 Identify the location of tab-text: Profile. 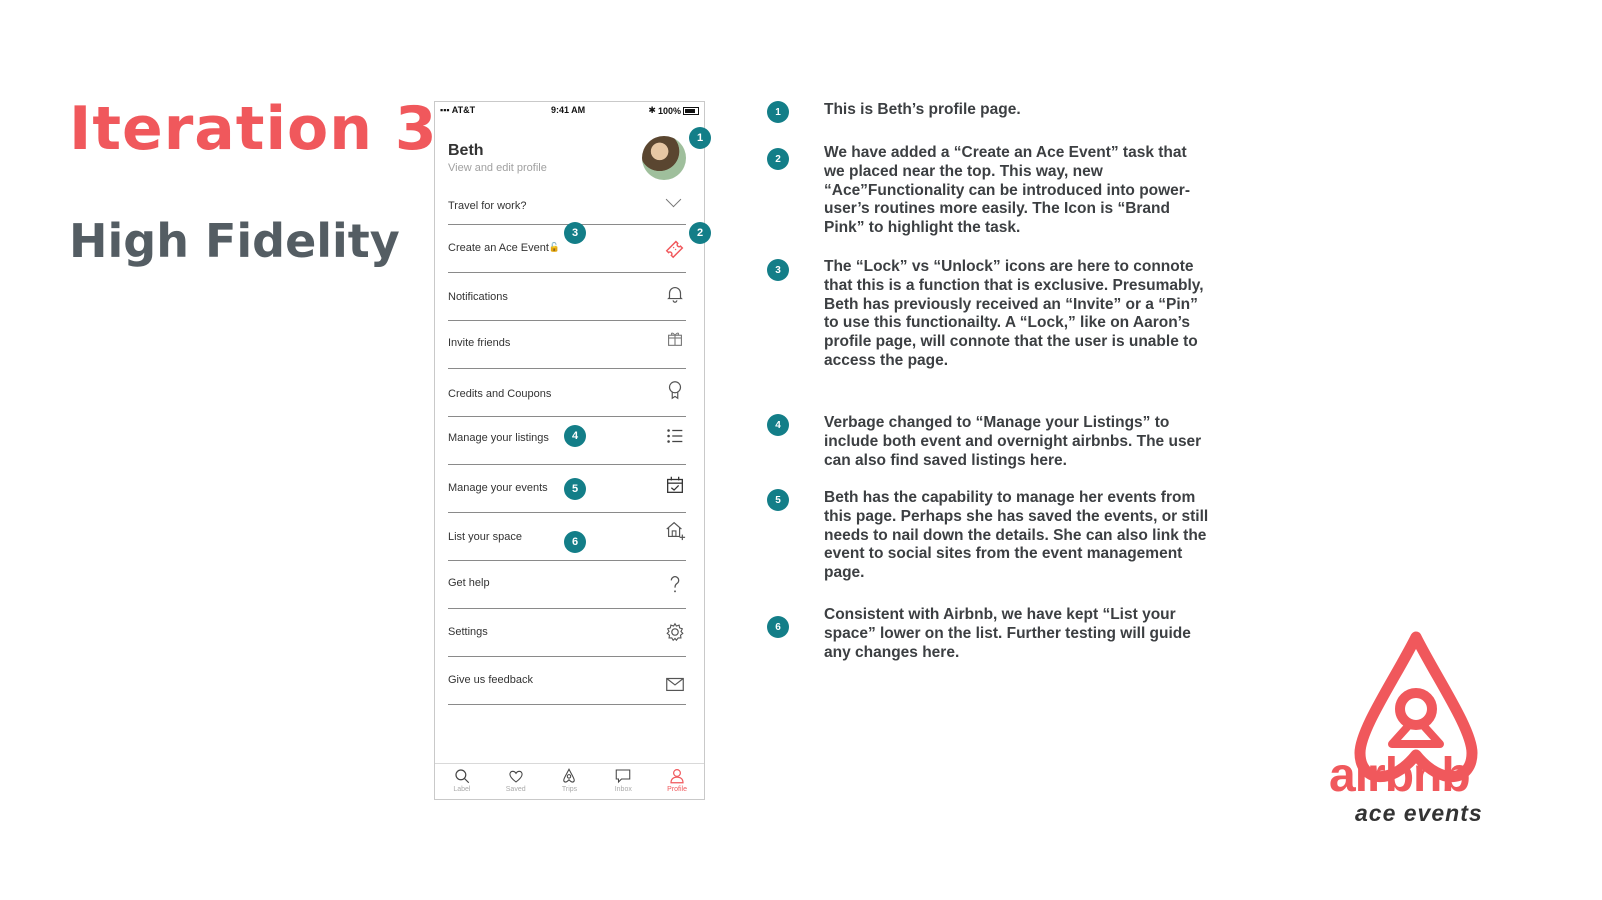
(677, 789).